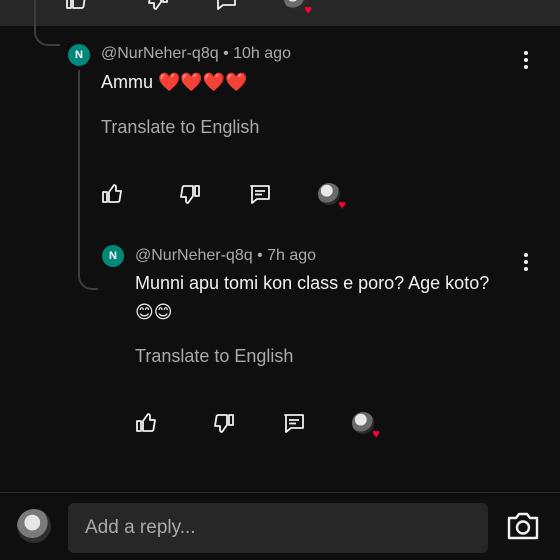 Image resolution: width=560 pixels, height=560 pixels. What do you see at coordinates (34, 526) in the screenshot?
I see `avatar` at bounding box center [34, 526].